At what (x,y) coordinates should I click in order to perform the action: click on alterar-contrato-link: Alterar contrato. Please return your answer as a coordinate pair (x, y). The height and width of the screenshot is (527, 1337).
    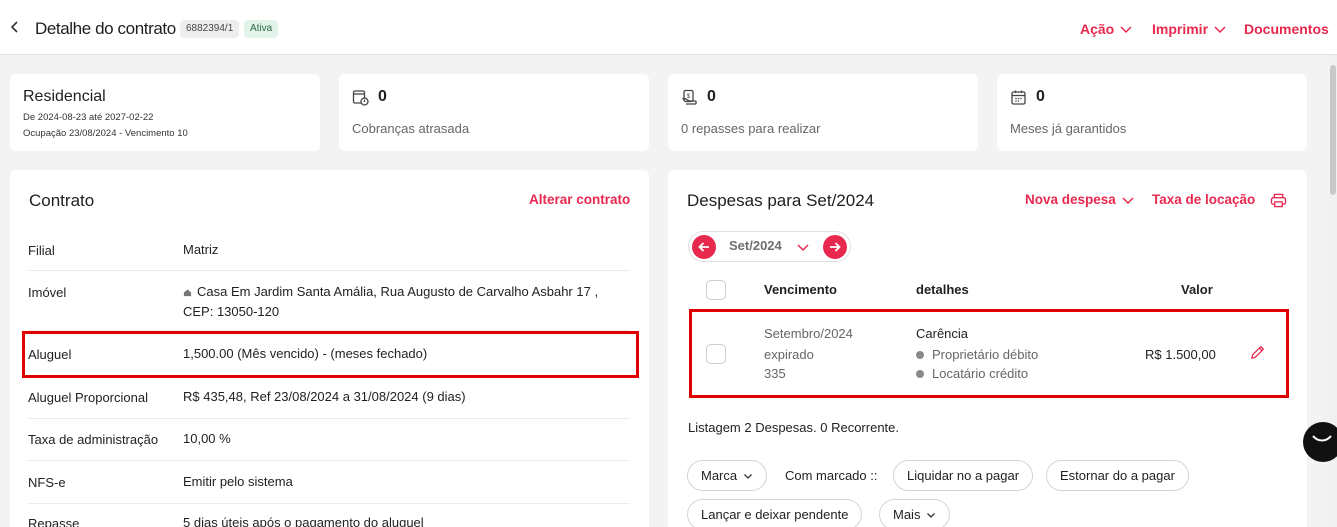
    Looking at the image, I should click on (579, 199).